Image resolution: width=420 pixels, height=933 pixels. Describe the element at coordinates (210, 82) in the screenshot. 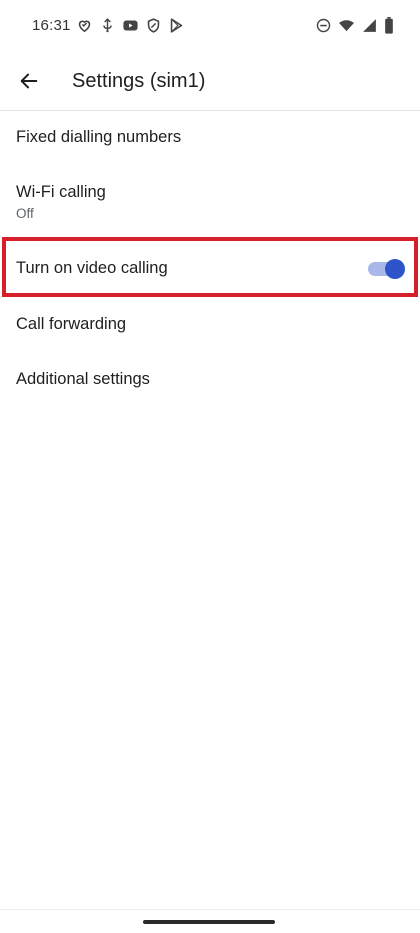

I see `app-bar: Settings (sim1)` at that location.